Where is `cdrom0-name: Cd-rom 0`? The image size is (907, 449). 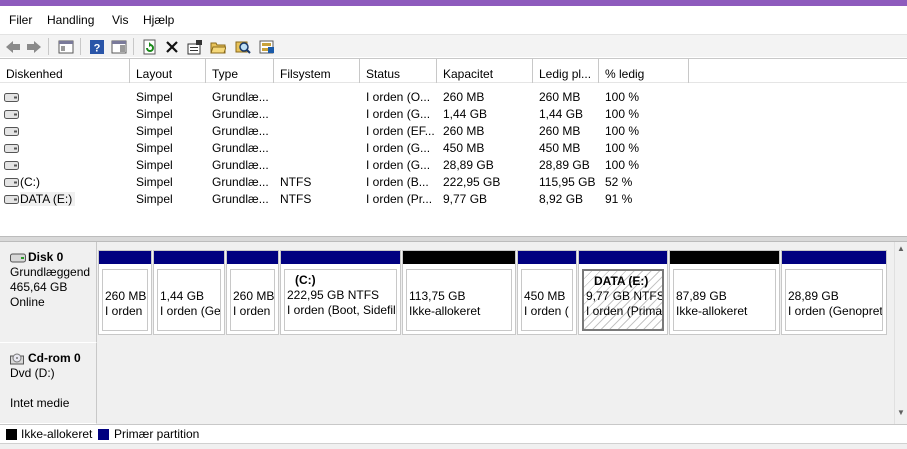
cdrom0-name: Cd-rom 0 is located at coordinates (54, 358).